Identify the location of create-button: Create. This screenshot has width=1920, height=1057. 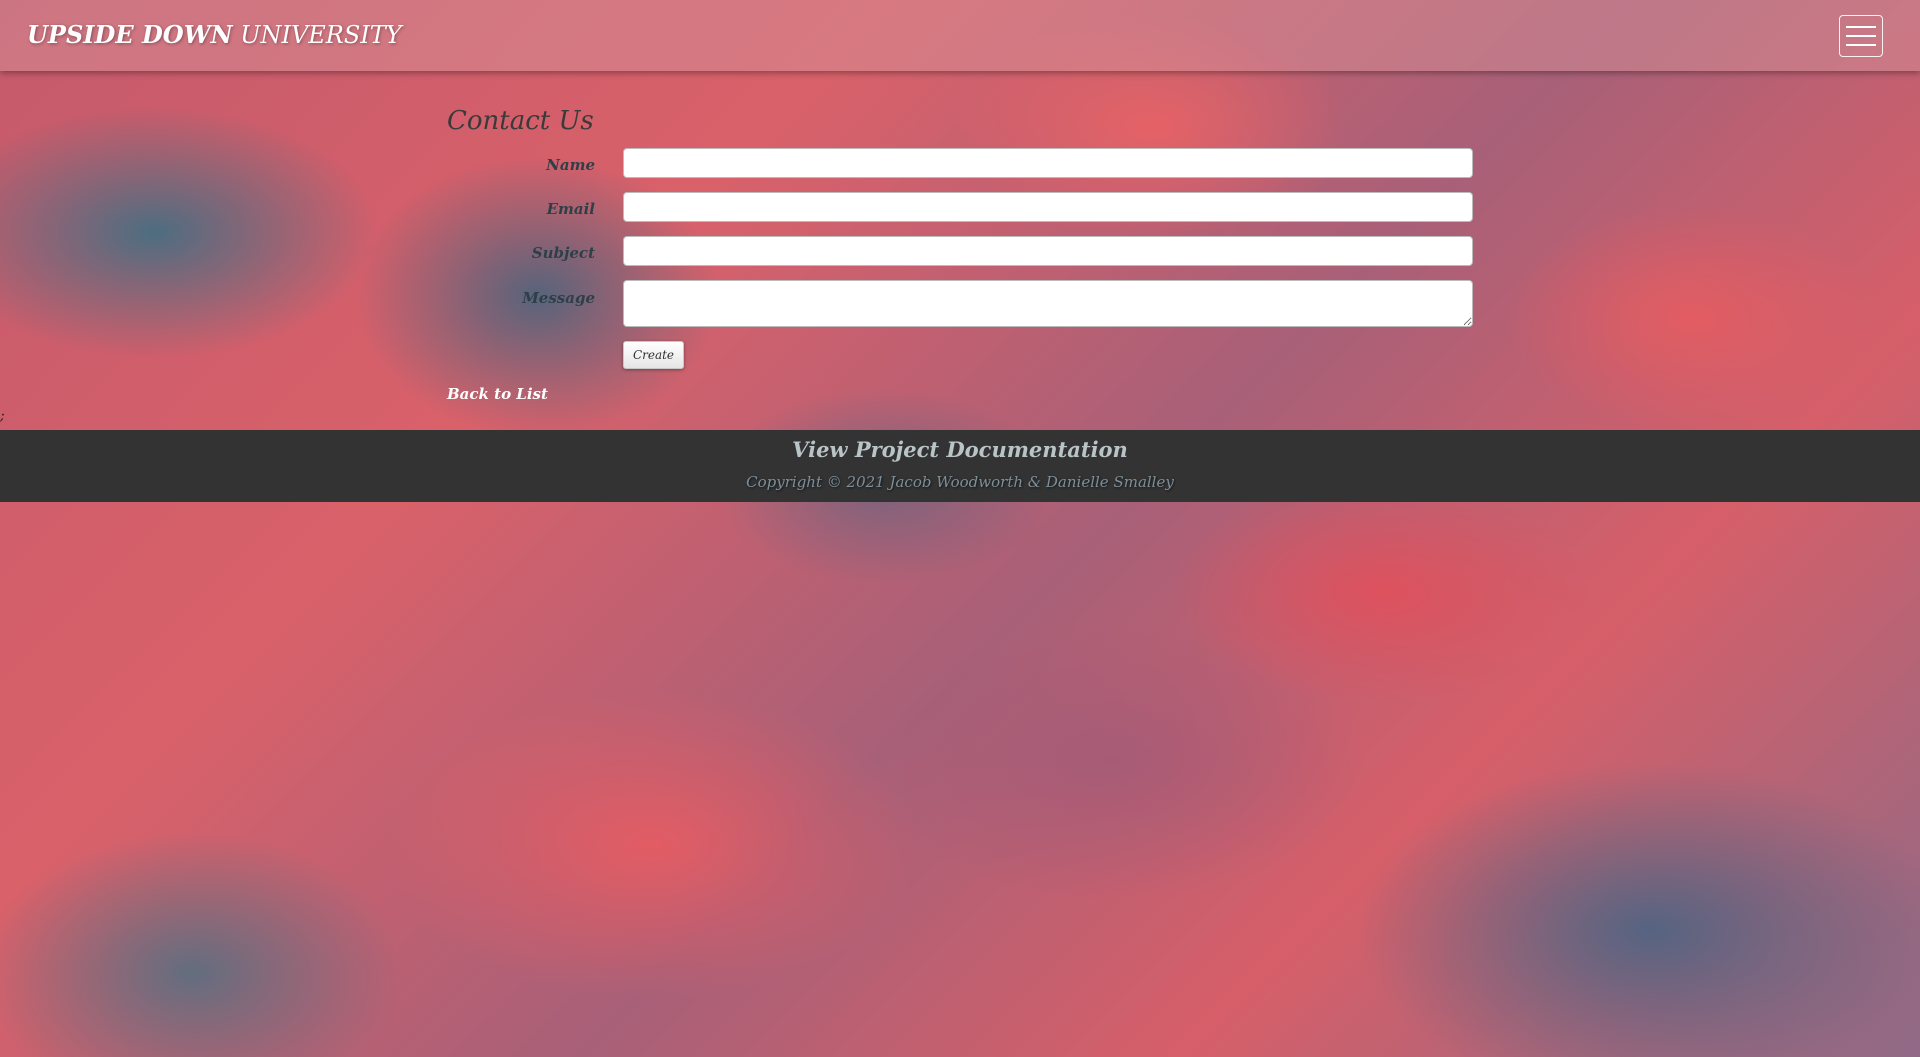
(653, 355).